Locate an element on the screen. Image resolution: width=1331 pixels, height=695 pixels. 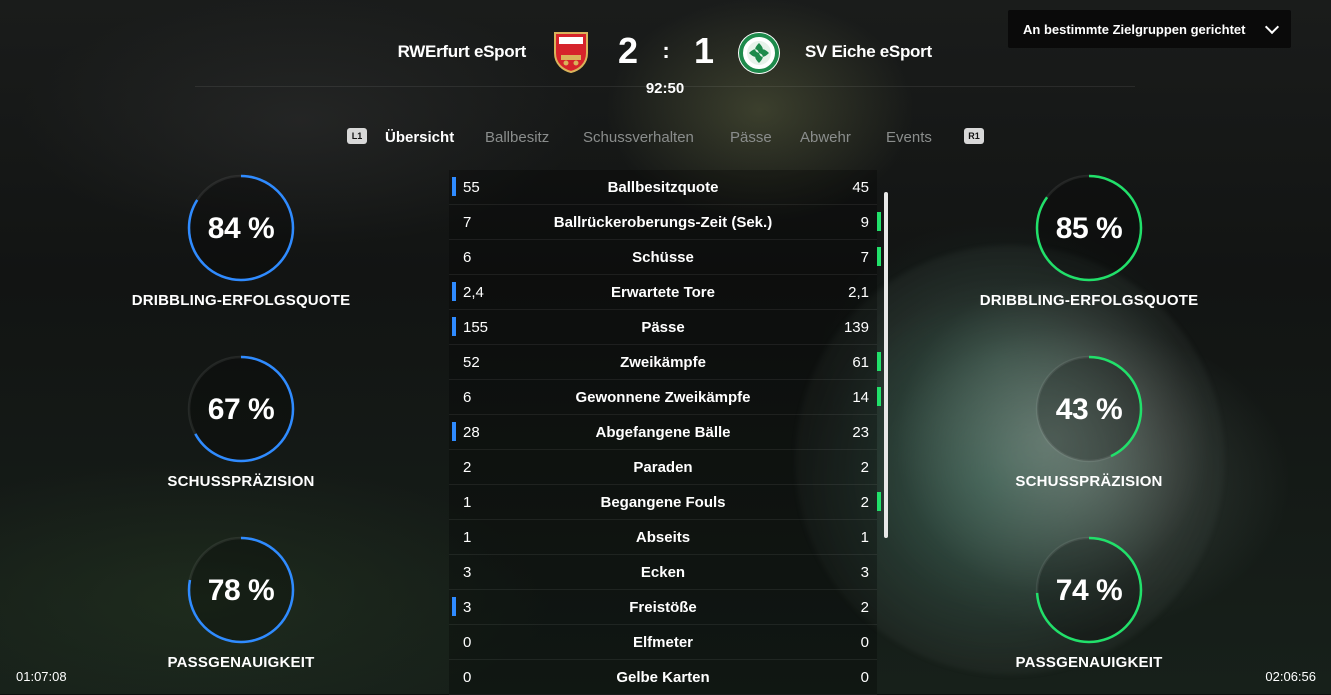
stat-row: 3 Freistöße 2 is located at coordinates (663, 607).